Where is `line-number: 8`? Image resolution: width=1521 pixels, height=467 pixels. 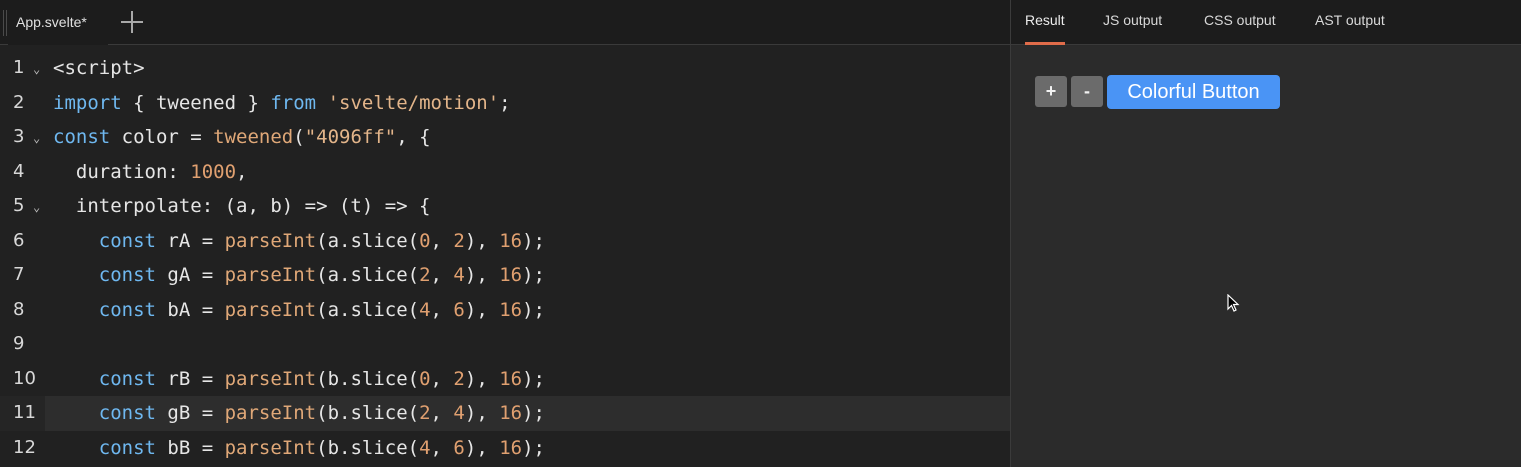
line-number: 8 is located at coordinates (19, 309).